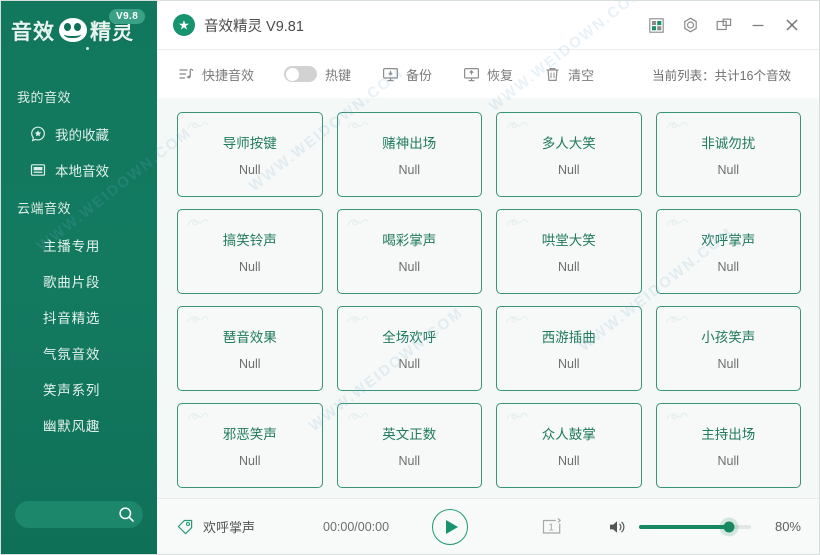  What do you see at coordinates (568, 337) in the screenshot?
I see `effect-card-title: 西游插曲` at bounding box center [568, 337].